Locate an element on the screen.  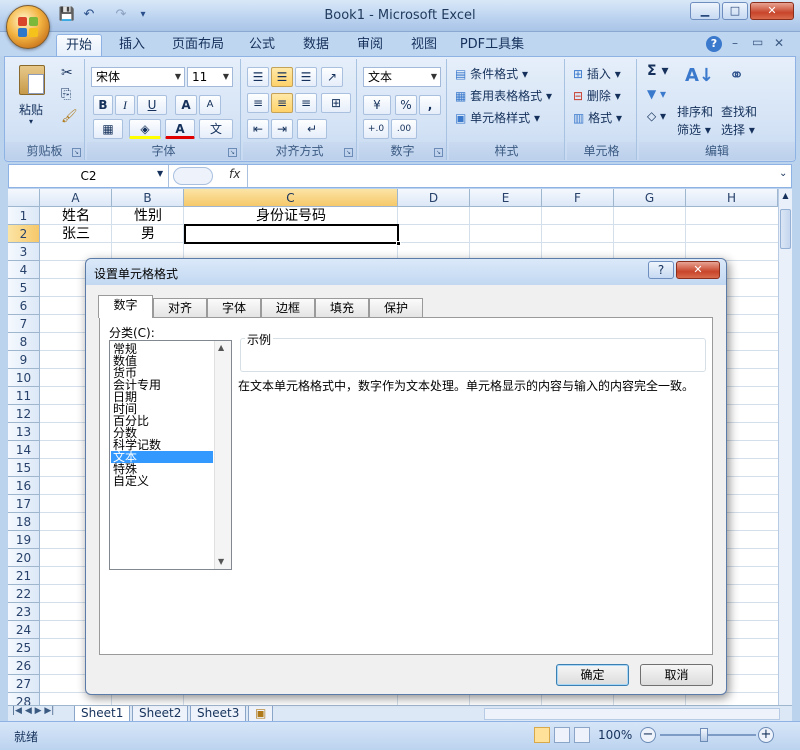
zoom-slider-thumb is located at coordinates (704, 735).